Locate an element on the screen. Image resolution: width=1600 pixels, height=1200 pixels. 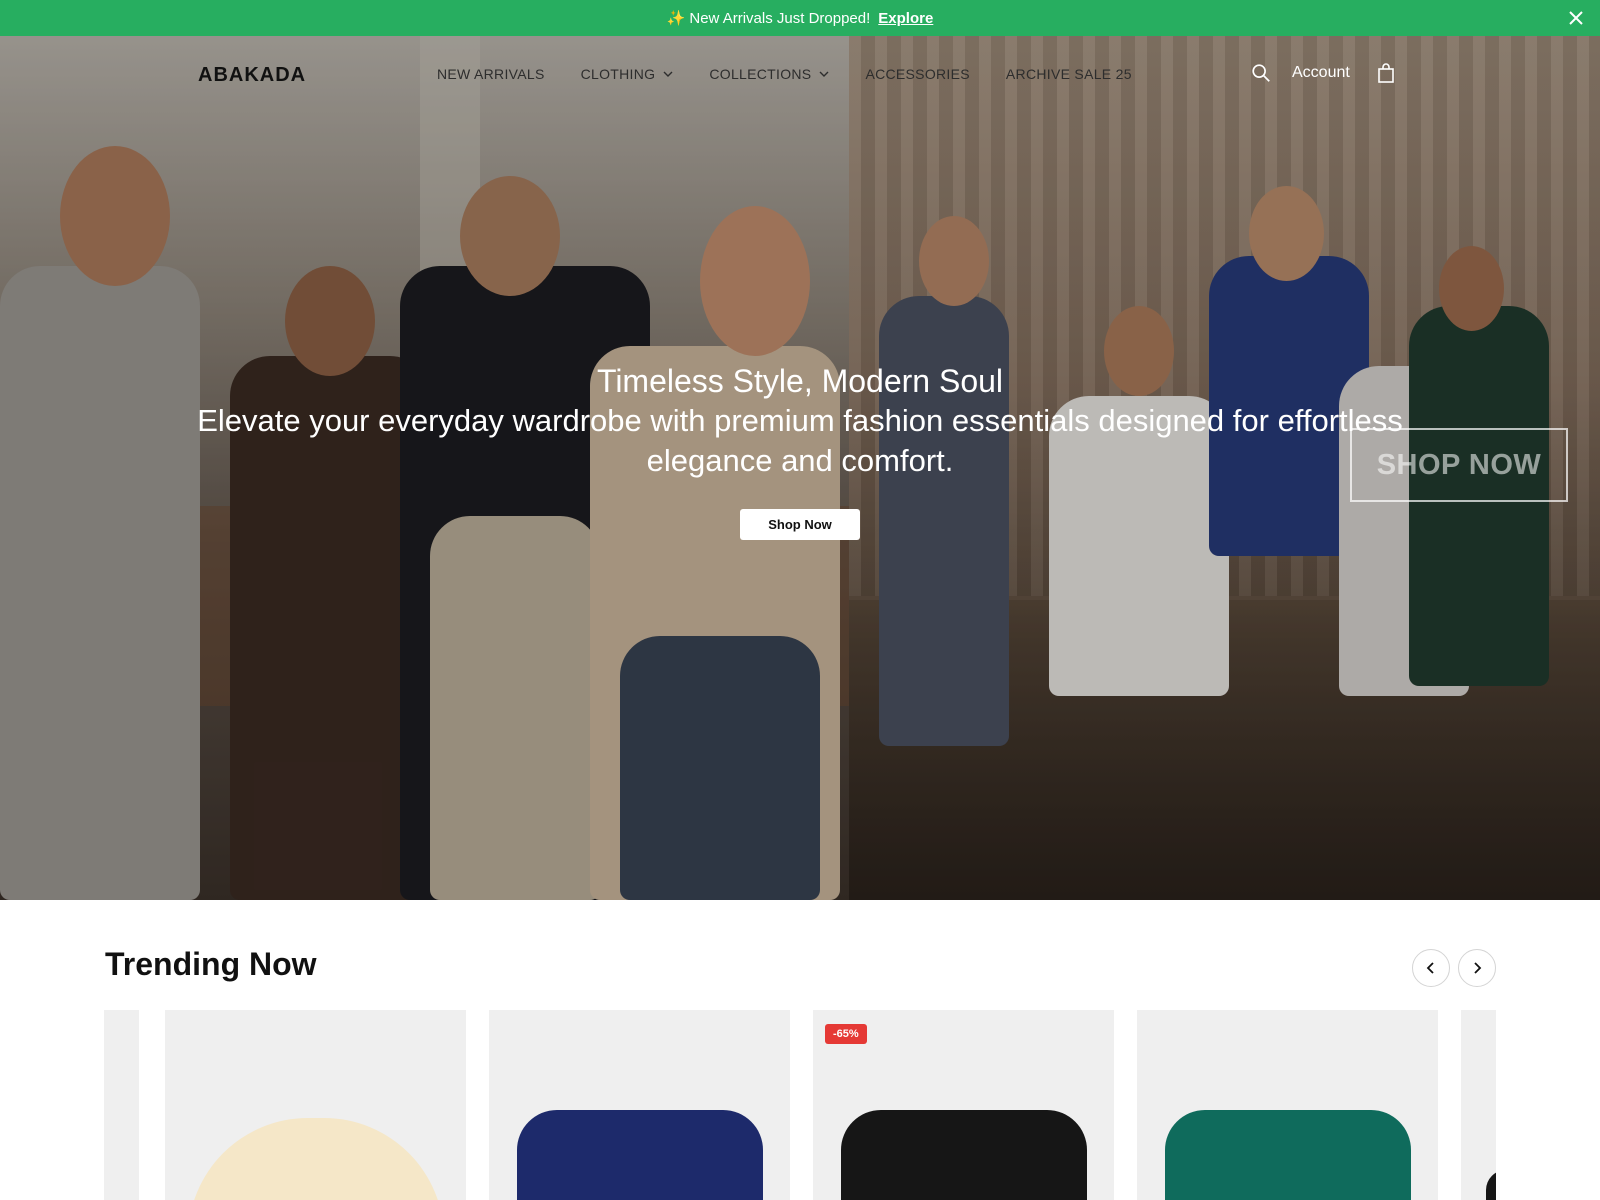
carousel-prev-button is located at coordinates (1431, 968).